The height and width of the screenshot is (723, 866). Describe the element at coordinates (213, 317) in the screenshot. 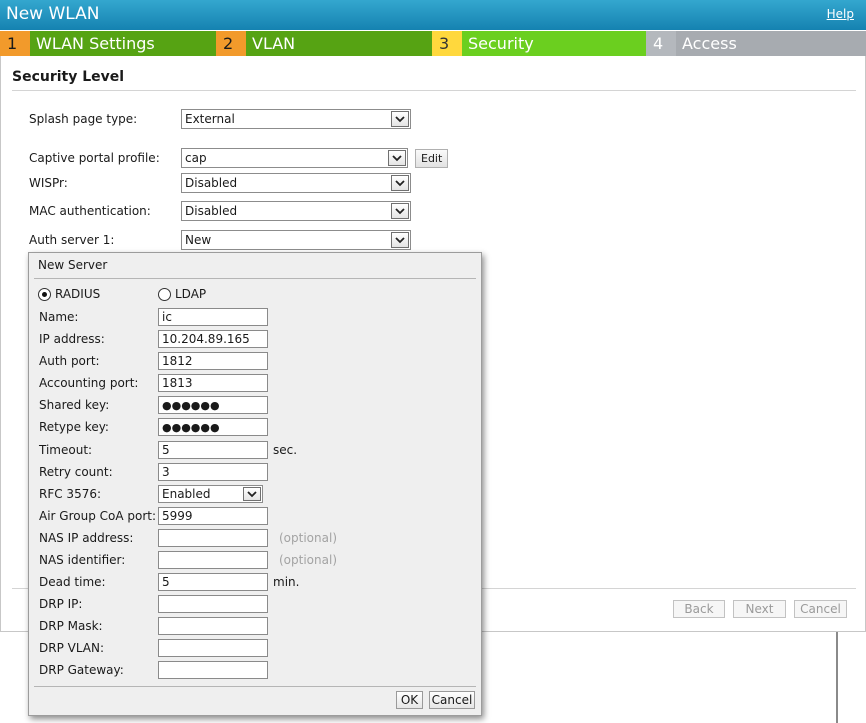

I see `name-input: ic` at that location.